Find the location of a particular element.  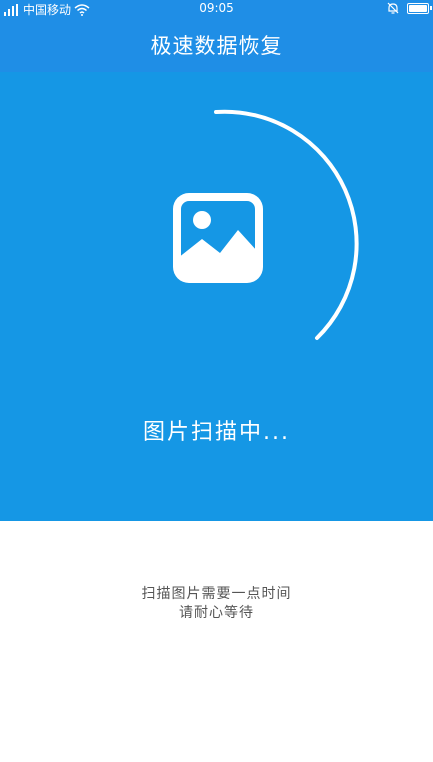

status-time: 09:05 is located at coordinates (216, 8).